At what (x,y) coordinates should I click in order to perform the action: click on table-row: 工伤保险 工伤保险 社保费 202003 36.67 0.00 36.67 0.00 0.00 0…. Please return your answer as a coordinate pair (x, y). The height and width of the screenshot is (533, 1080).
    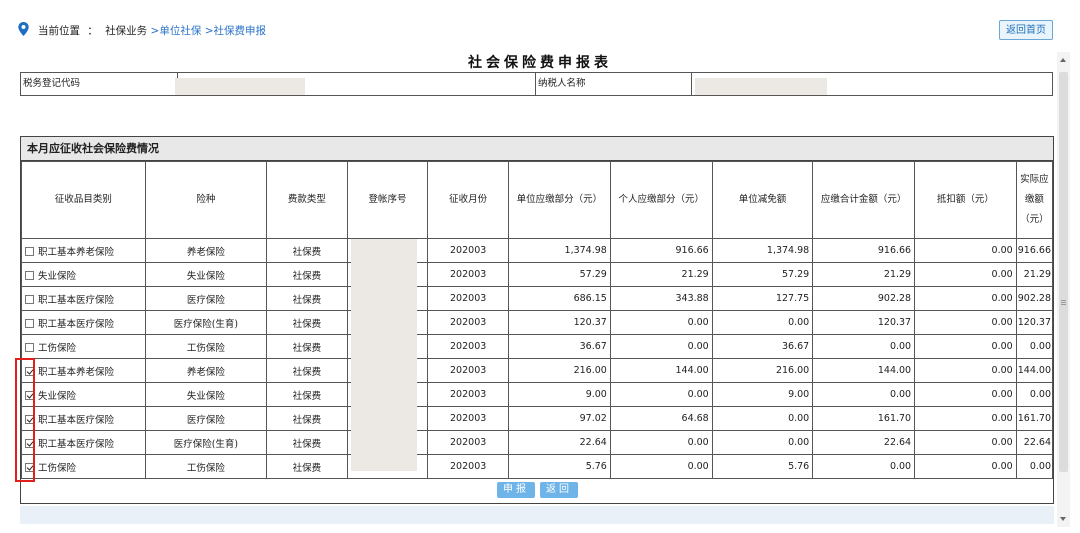
    Looking at the image, I should click on (537, 346).